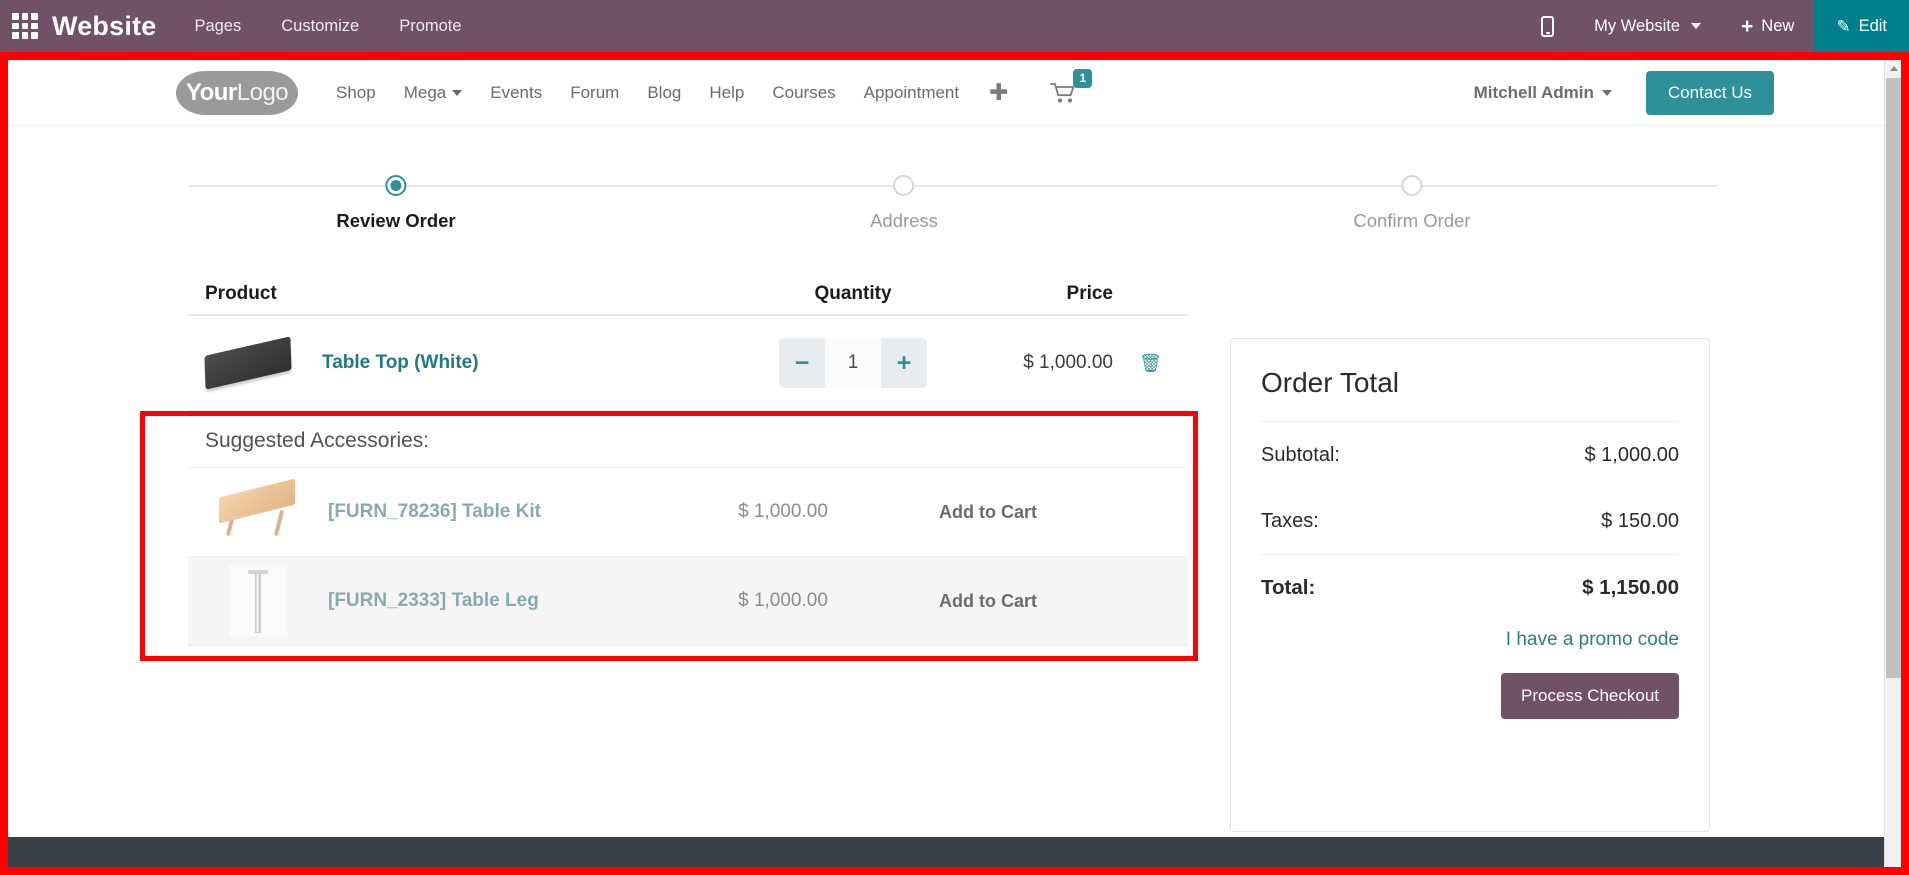 The height and width of the screenshot is (875, 1909). I want to click on nav-label: Appointment, so click(911, 92).